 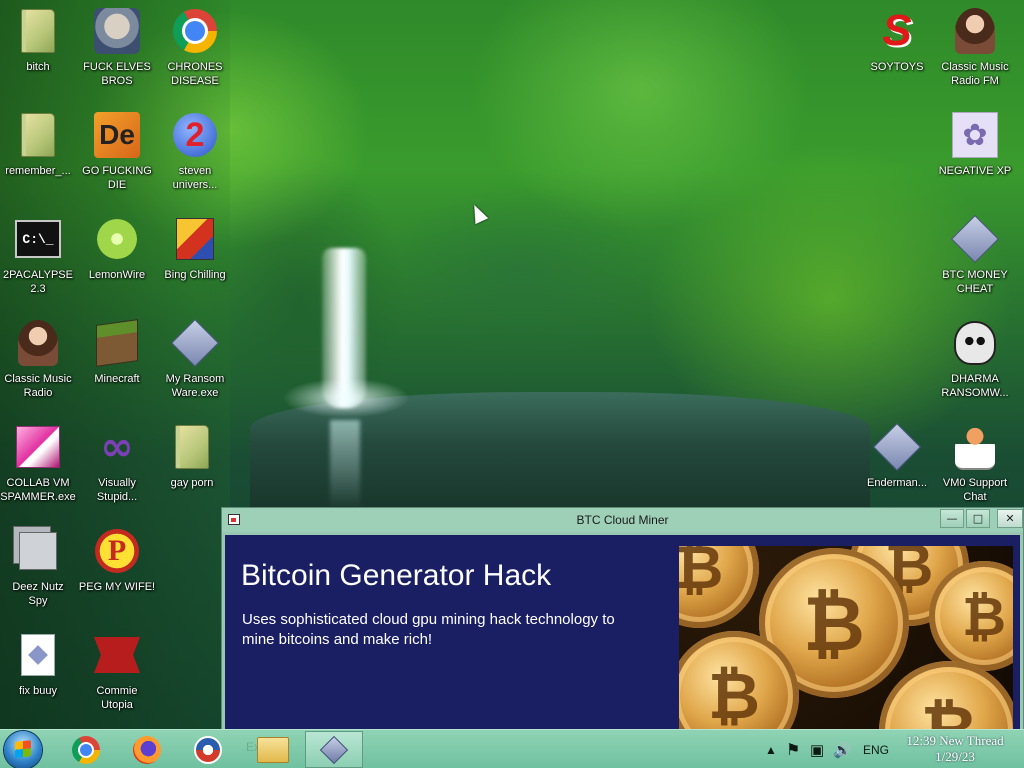 What do you see at coordinates (771, 749) in the screenshot?
I see `show-hidden-icons-button: ▲` at bounding box center [771, 749].